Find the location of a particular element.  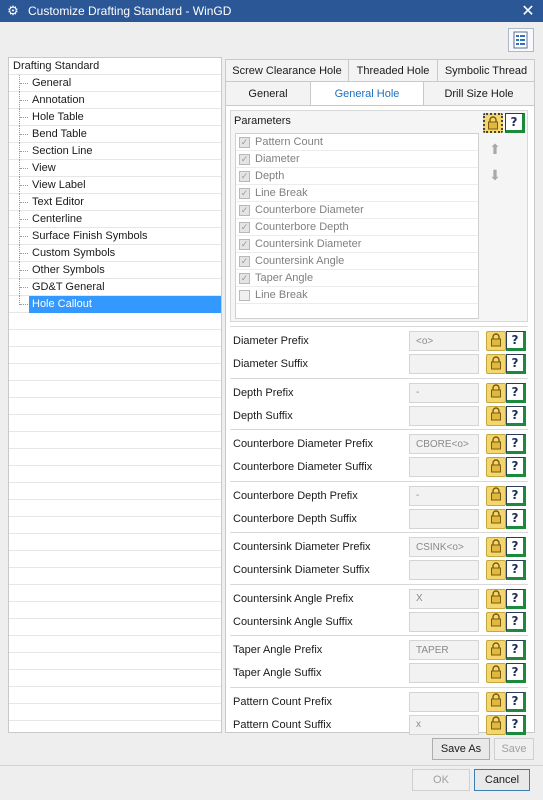

parameter-row: ✓ Countersink Angle is located at coordinates (357, 261).